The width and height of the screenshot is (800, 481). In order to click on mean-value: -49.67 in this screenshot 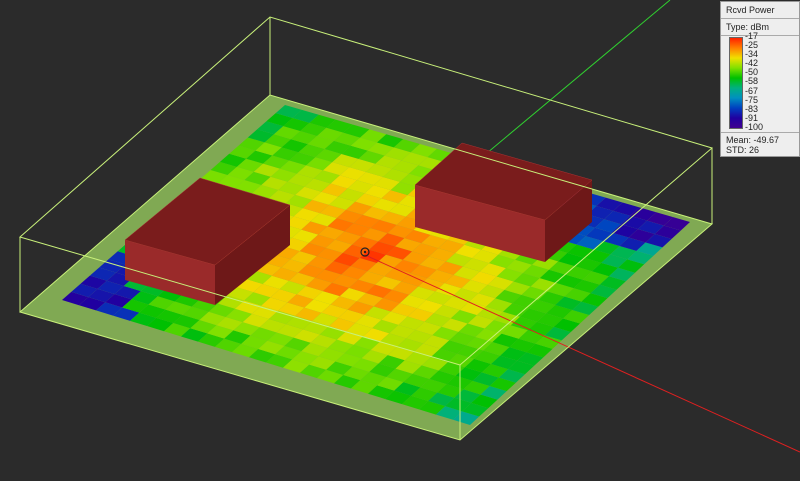, I will do `click(766, 140)`.